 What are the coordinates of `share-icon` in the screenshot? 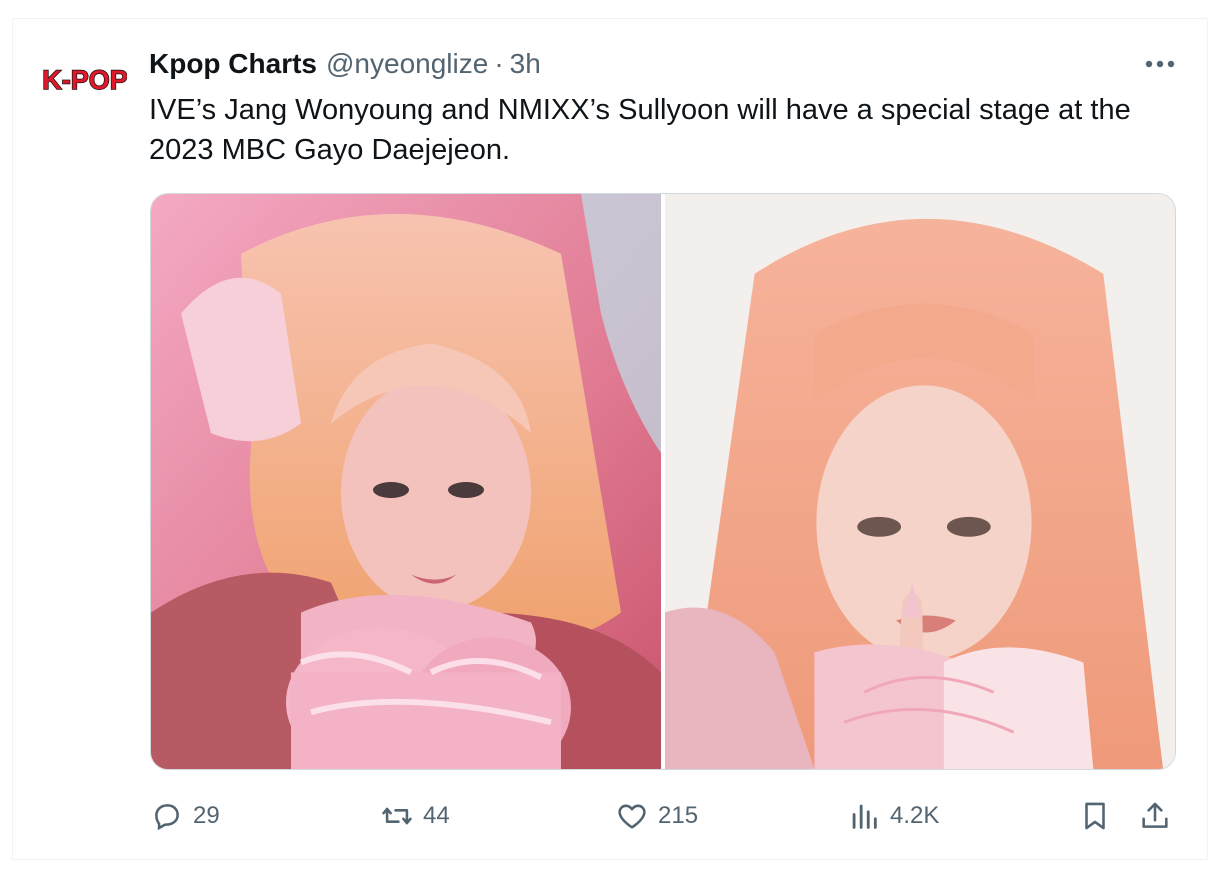 It's located at (1155, 815).